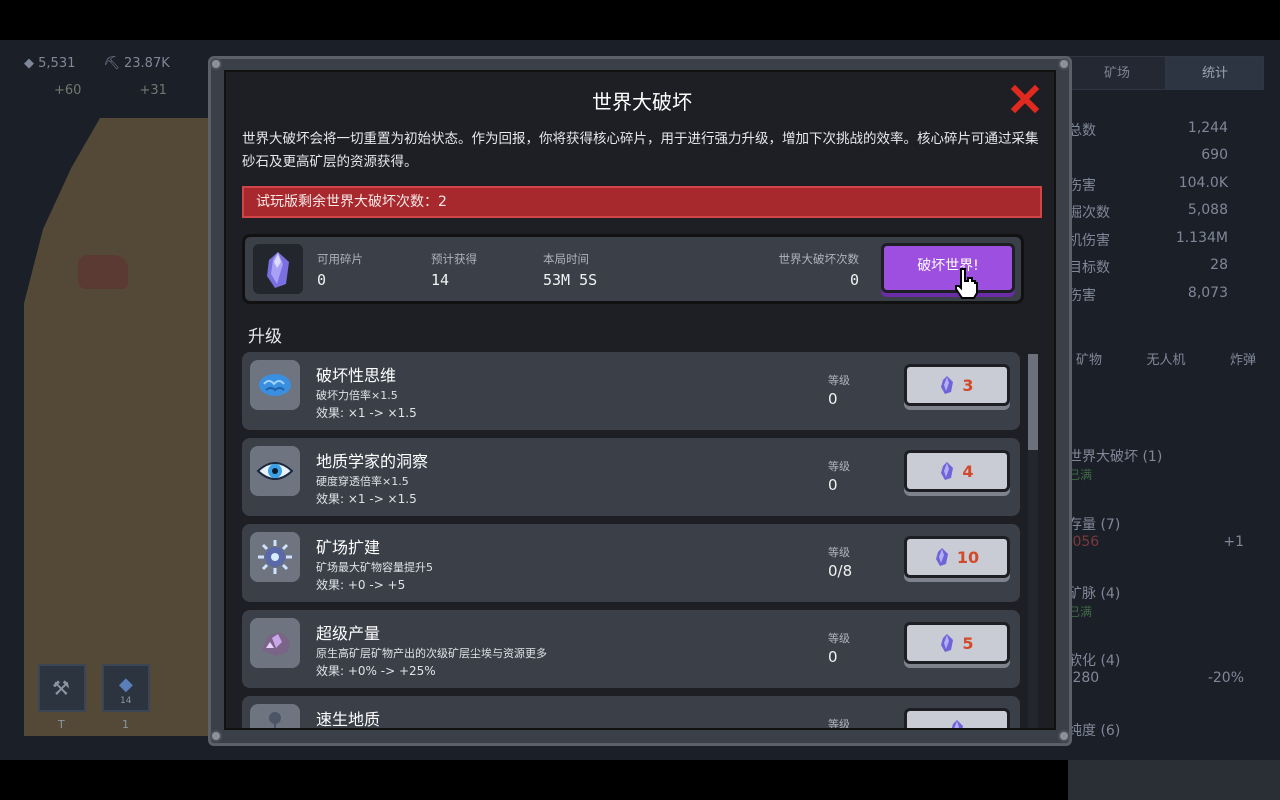 This screenshot has width=1280, height=800. I want to click on tab-stats: 统计, so click(1215, 73).